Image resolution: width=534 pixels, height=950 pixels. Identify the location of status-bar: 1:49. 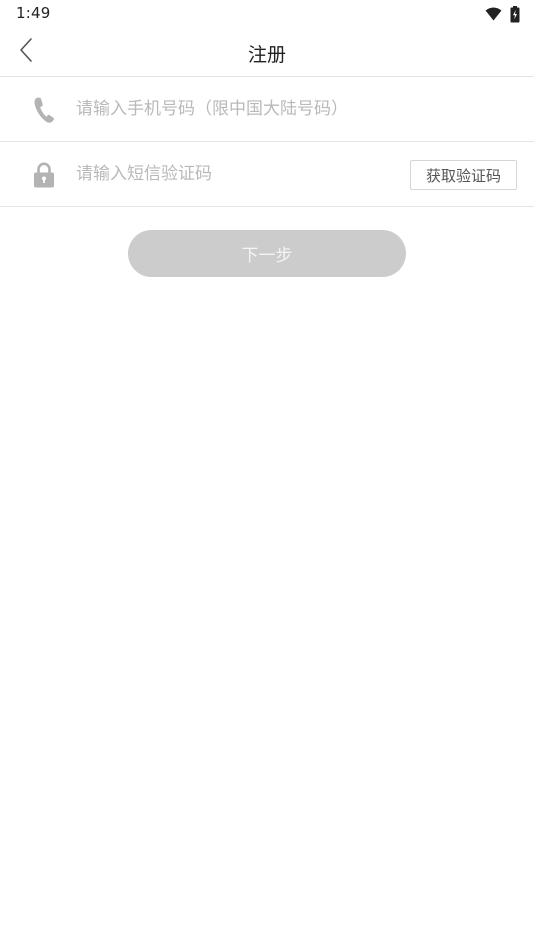
(267, 14).